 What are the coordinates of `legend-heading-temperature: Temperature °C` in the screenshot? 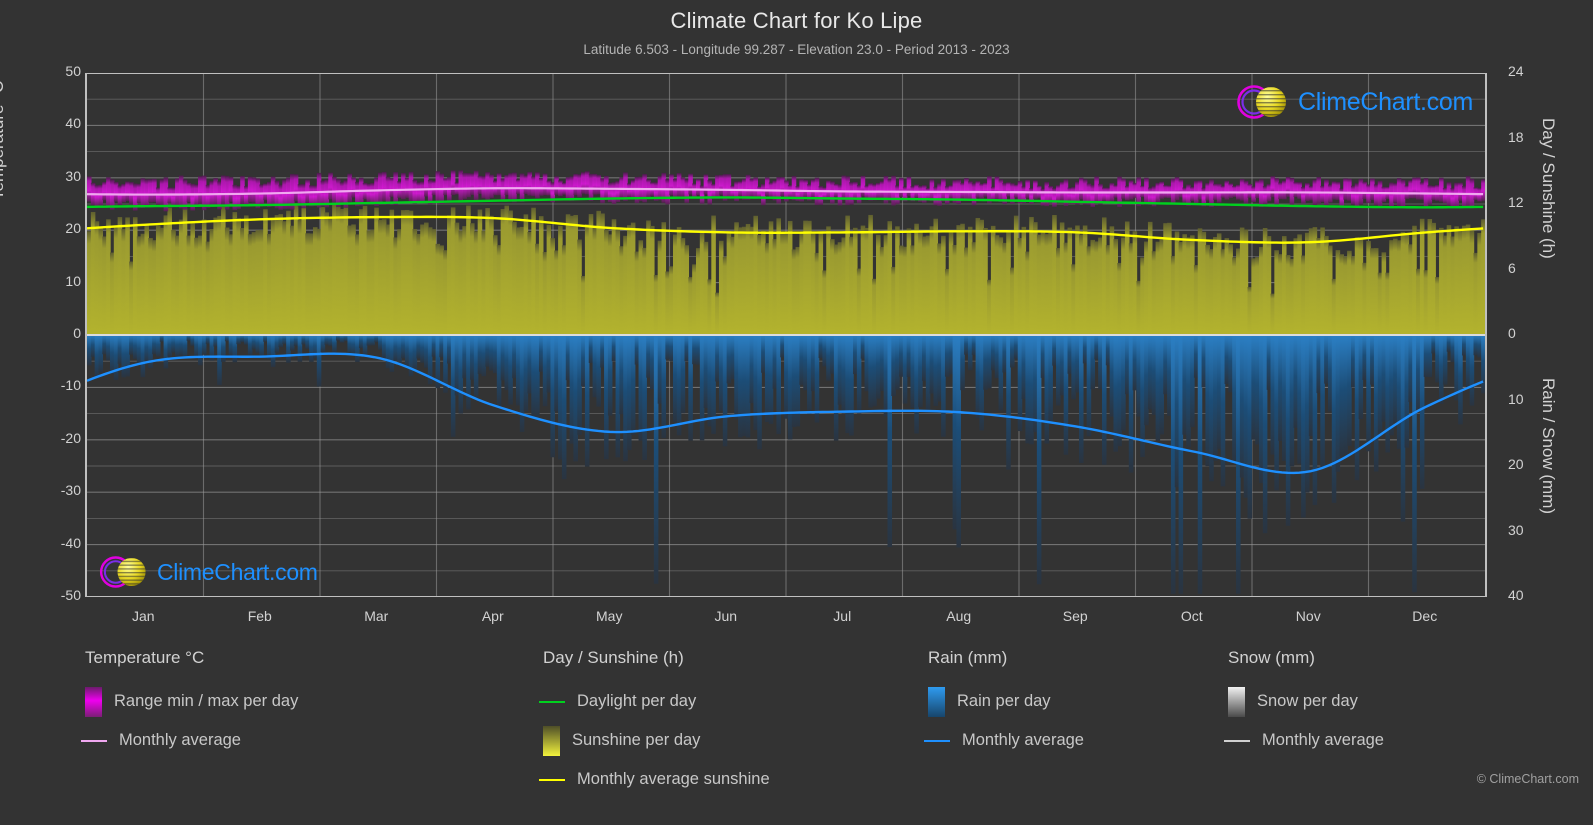 It's located at (145, 657).